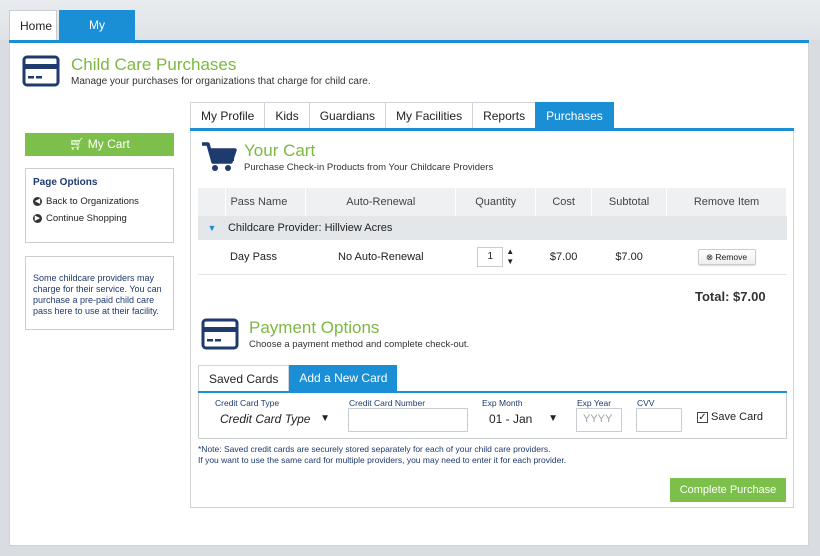 The image size is (820, 556). I want to click on exp-year-input: YYYY, so click(599, 420).